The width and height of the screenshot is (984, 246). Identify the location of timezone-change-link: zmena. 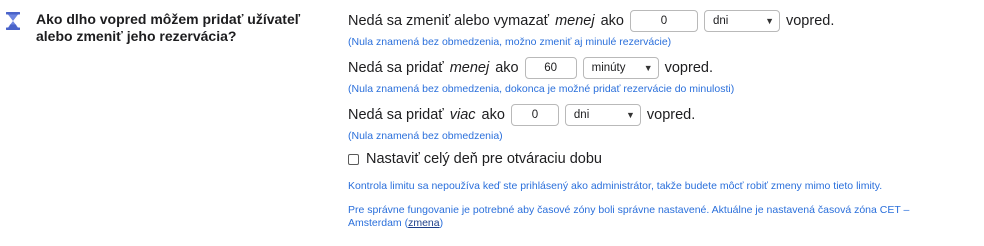
(424, 223).